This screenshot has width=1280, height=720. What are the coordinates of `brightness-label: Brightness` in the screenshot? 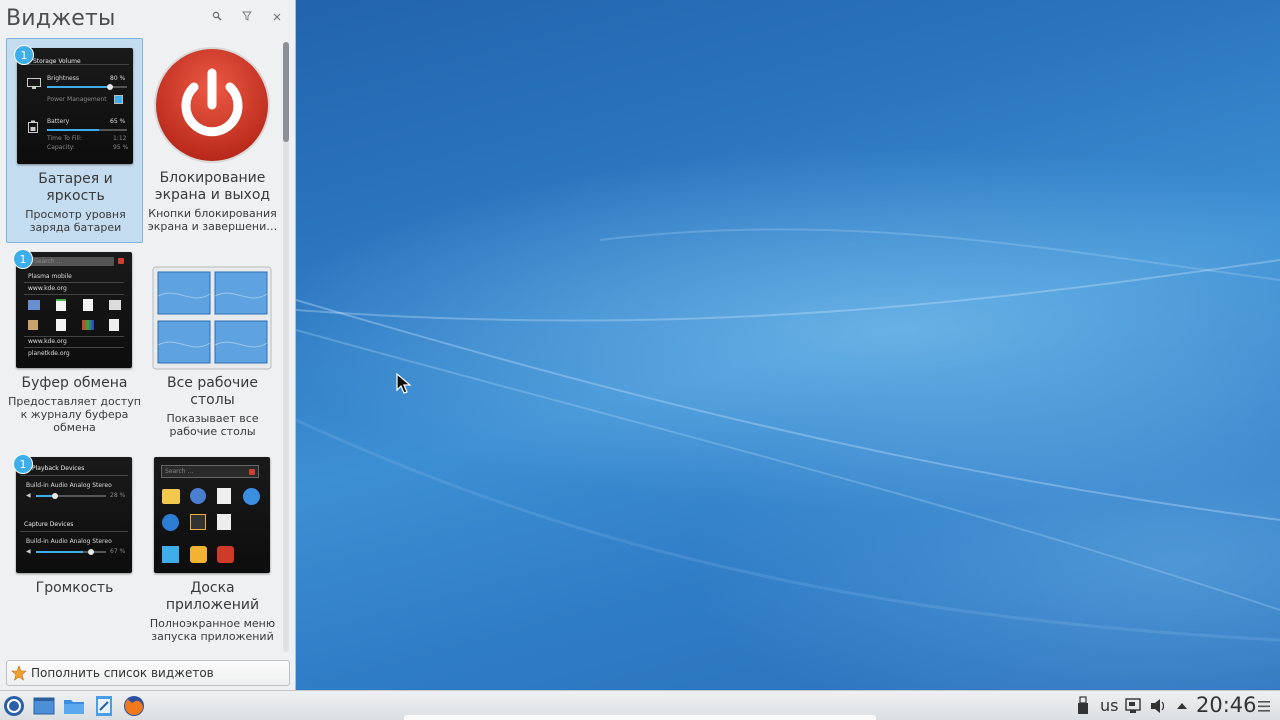 It's located at (63, 78).